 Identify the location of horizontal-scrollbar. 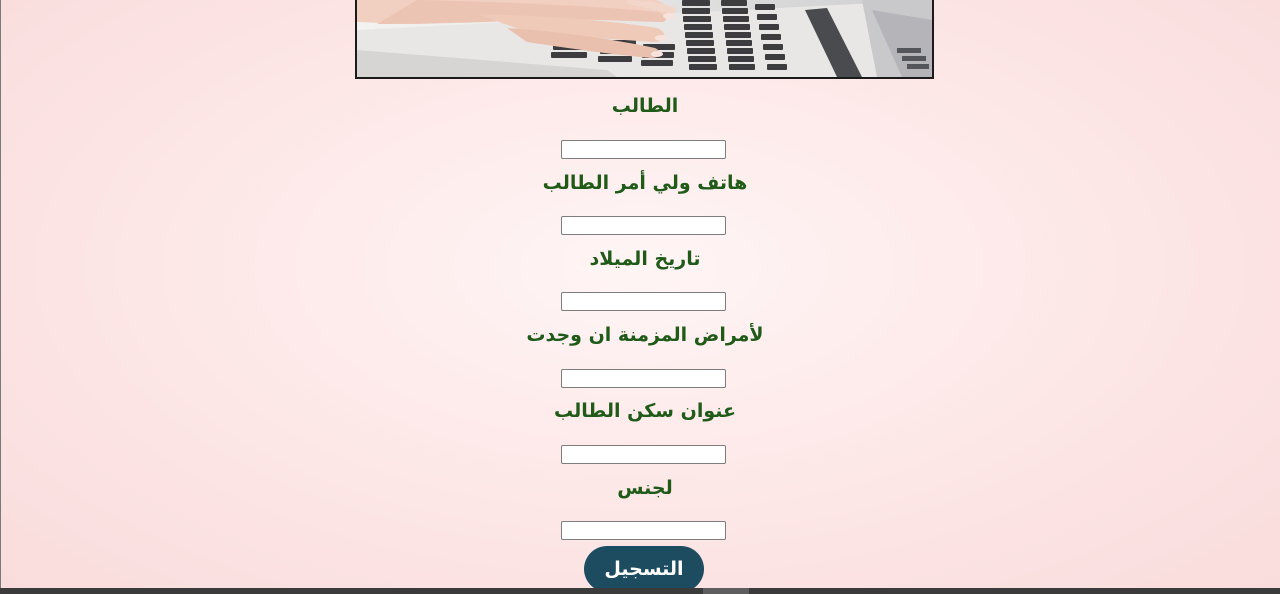
(640, 591).